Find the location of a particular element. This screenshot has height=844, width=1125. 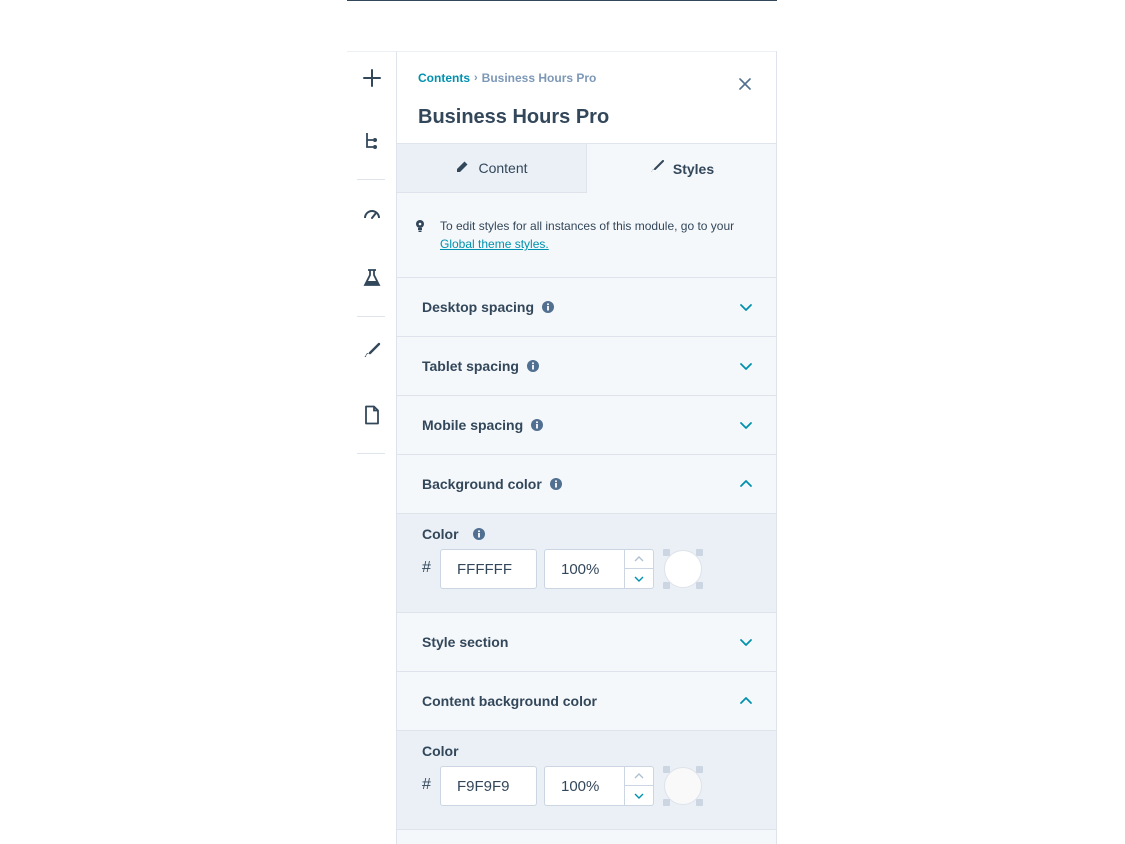

section-content-background-color: Content background color is located at coordinates (586, 701).